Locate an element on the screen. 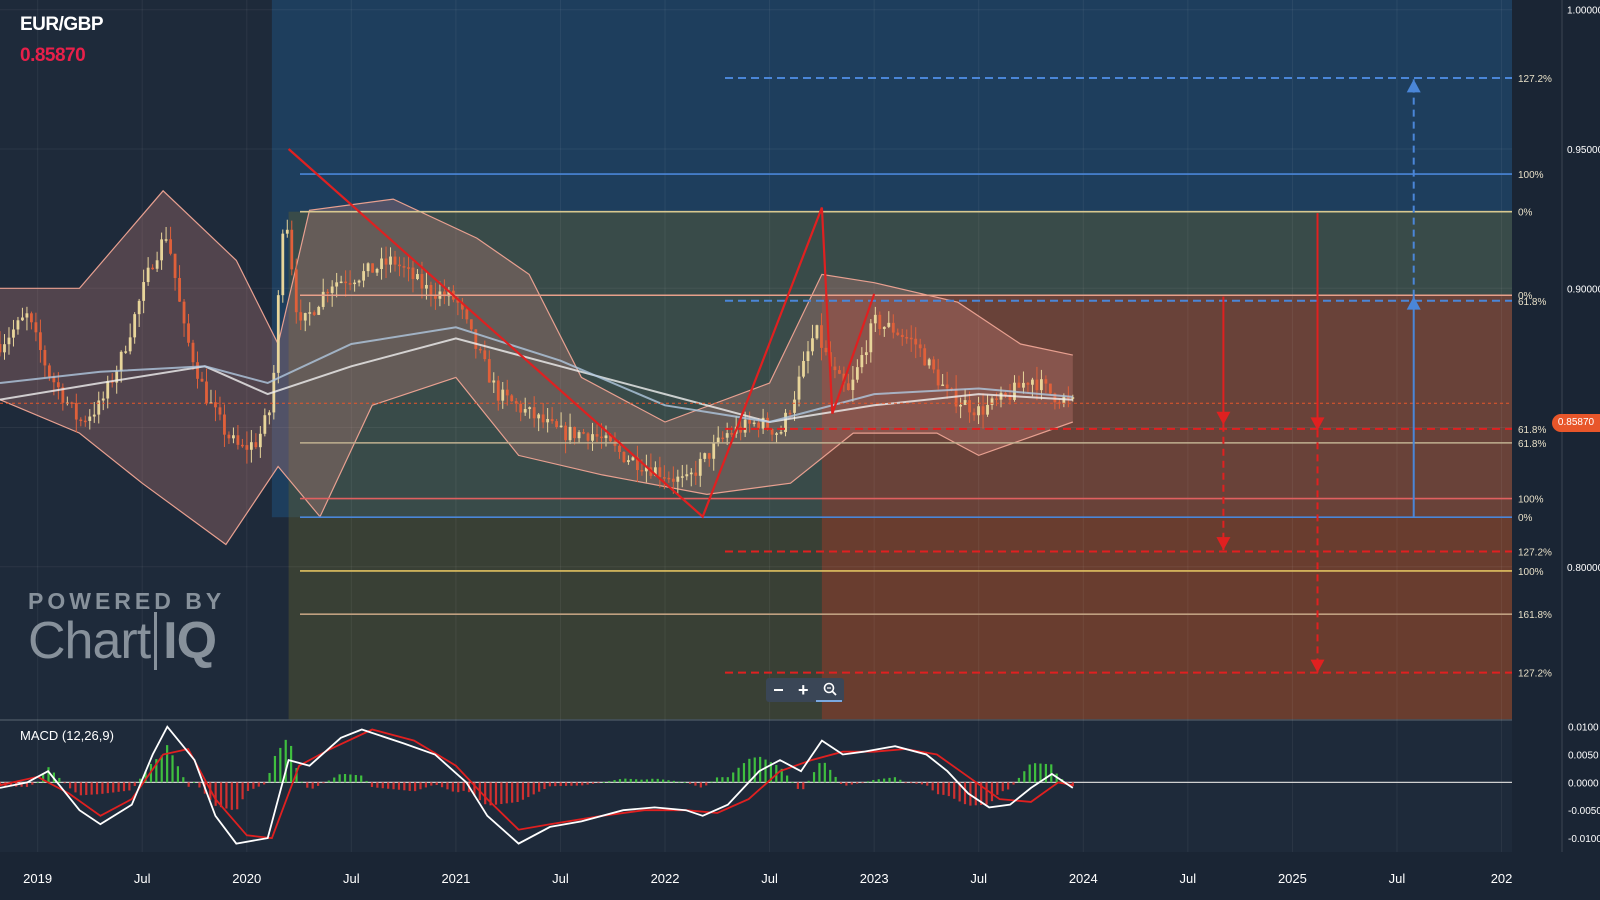 The image size is (1600, 900). x-tick-label: 202 is located at coordinates (1502, 878).